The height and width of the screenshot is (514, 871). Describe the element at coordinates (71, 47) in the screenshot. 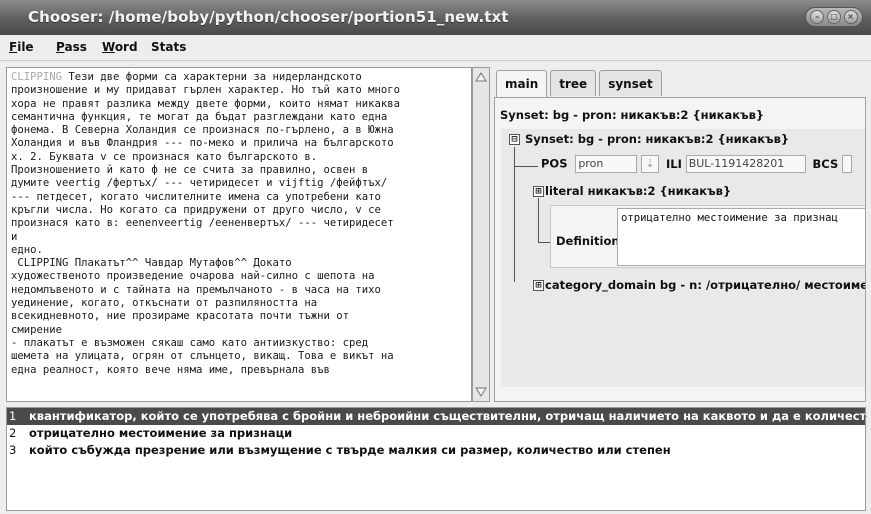

I see `menu-pass: Pass` at that location.